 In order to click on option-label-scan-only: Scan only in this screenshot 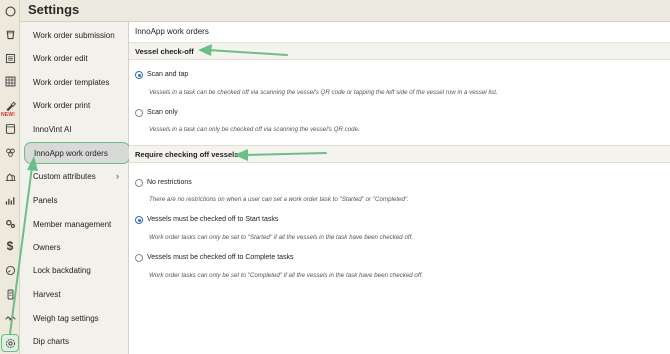, I will do `click(162, 112)`.